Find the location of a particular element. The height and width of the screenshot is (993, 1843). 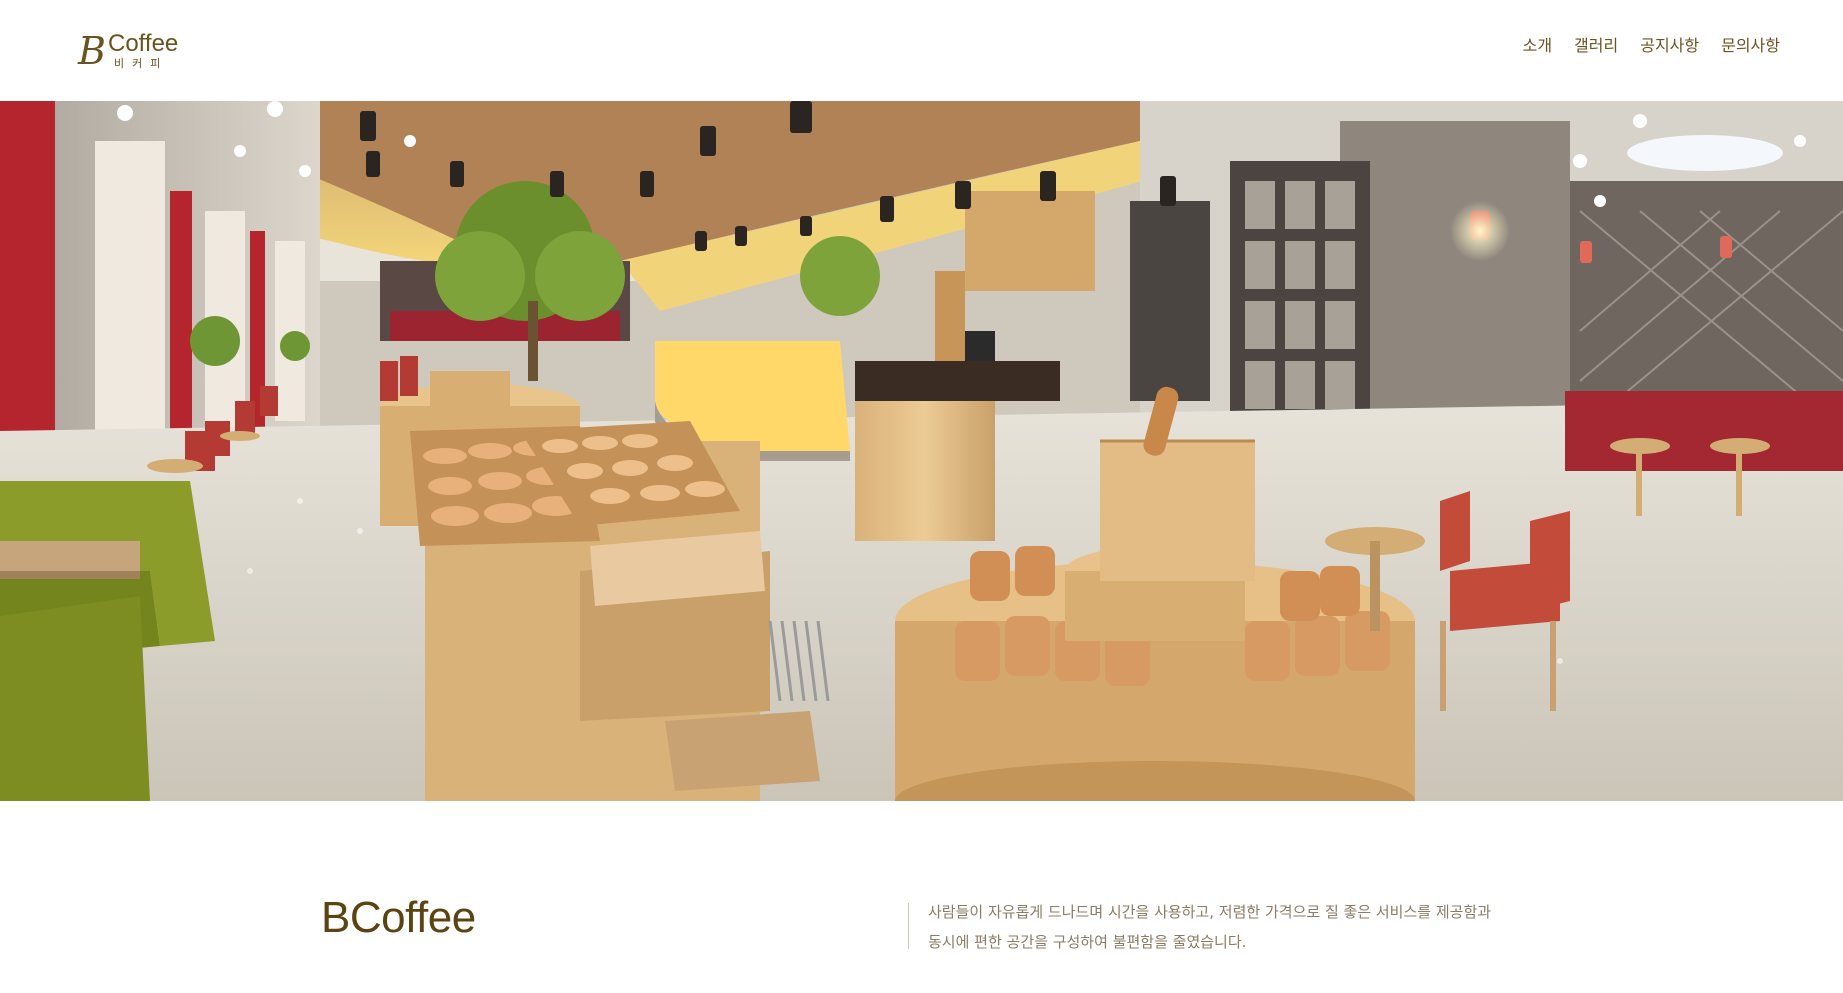

main-nav: 소개 갤러리 공지사항 문의사항 is located at coordinates (1651, 46).